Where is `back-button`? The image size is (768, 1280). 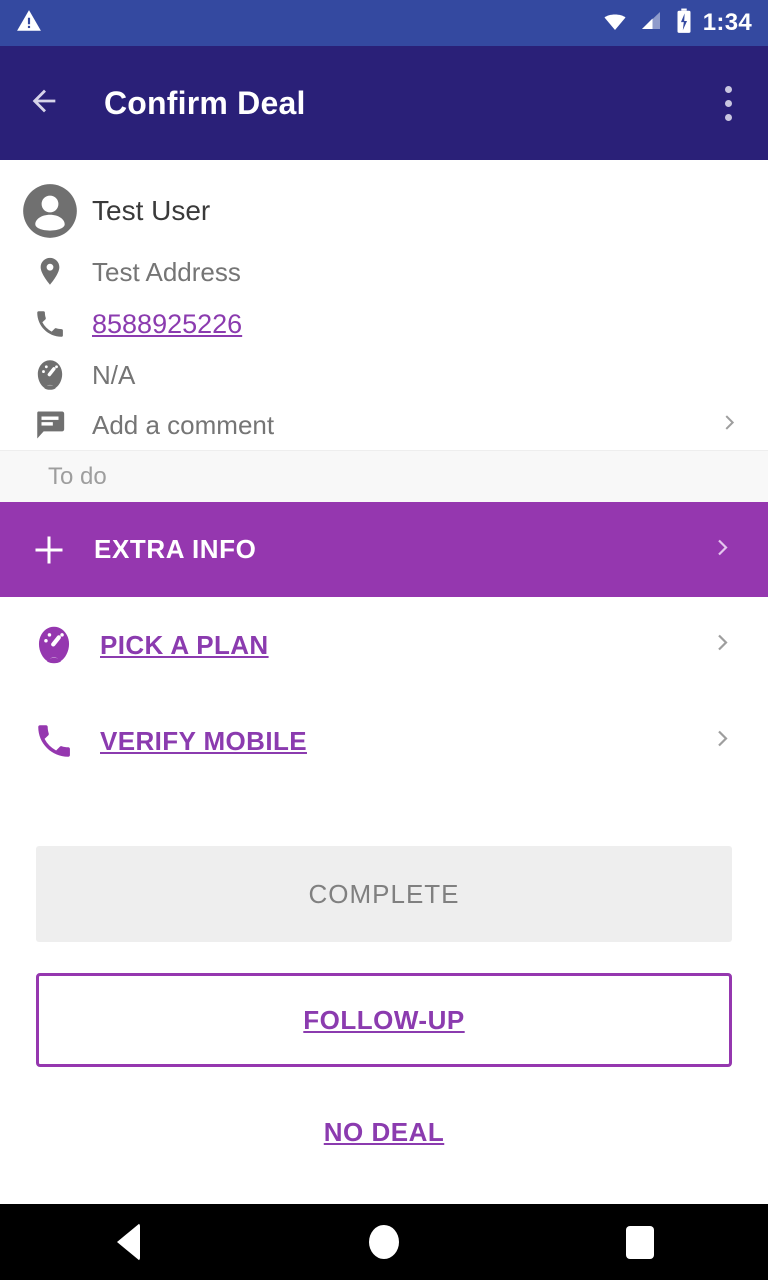 back-button is located at coordinates (44, 103).